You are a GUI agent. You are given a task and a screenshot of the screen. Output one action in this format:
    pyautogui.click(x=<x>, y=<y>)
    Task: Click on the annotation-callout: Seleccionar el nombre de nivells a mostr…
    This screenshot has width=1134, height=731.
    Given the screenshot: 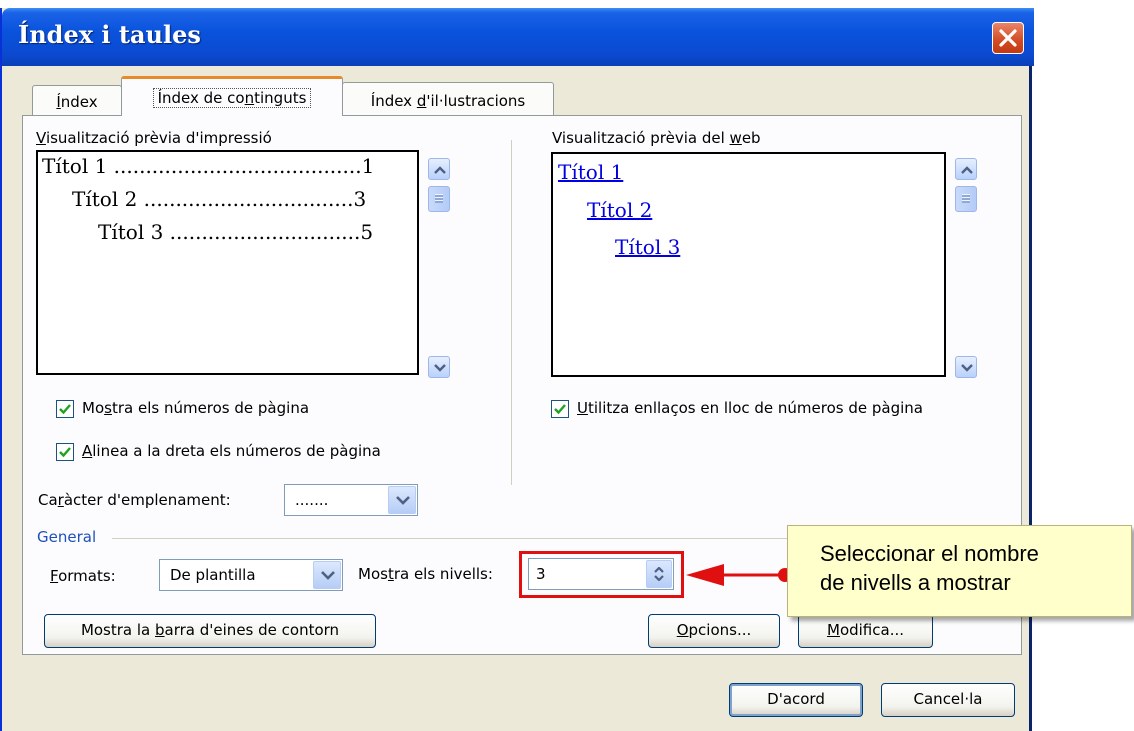 What is the action you would take?
    pyautogui.click(x=959, y=571)
    